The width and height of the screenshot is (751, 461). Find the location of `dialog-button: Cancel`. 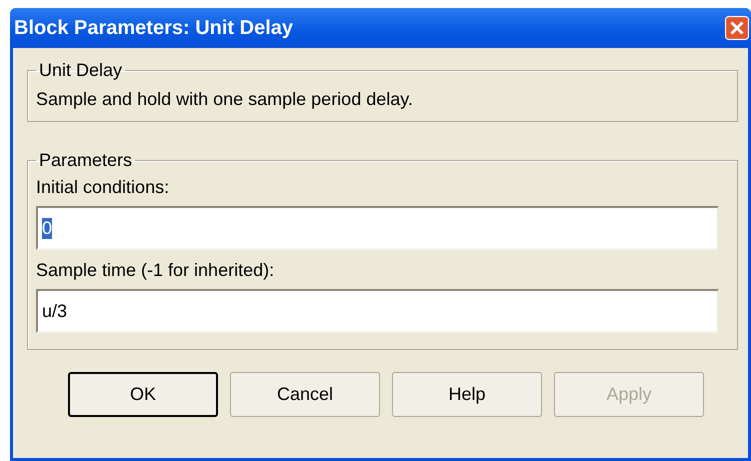

dialog-button: Cancel is located at coordinates (305, 394).